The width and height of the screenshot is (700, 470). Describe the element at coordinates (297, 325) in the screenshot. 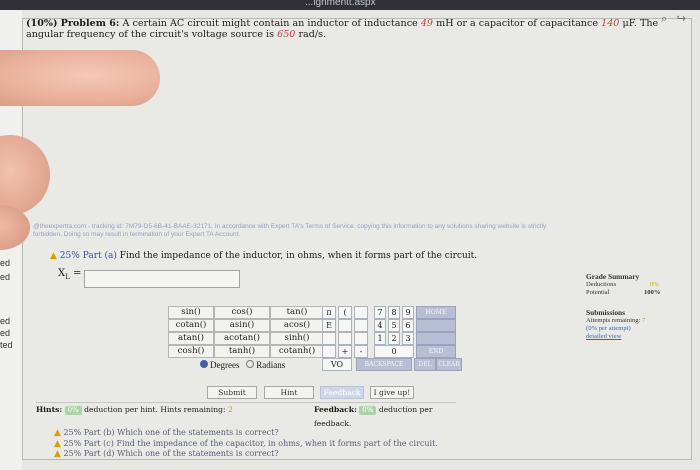

I see `acos-button: acos()` at that location.